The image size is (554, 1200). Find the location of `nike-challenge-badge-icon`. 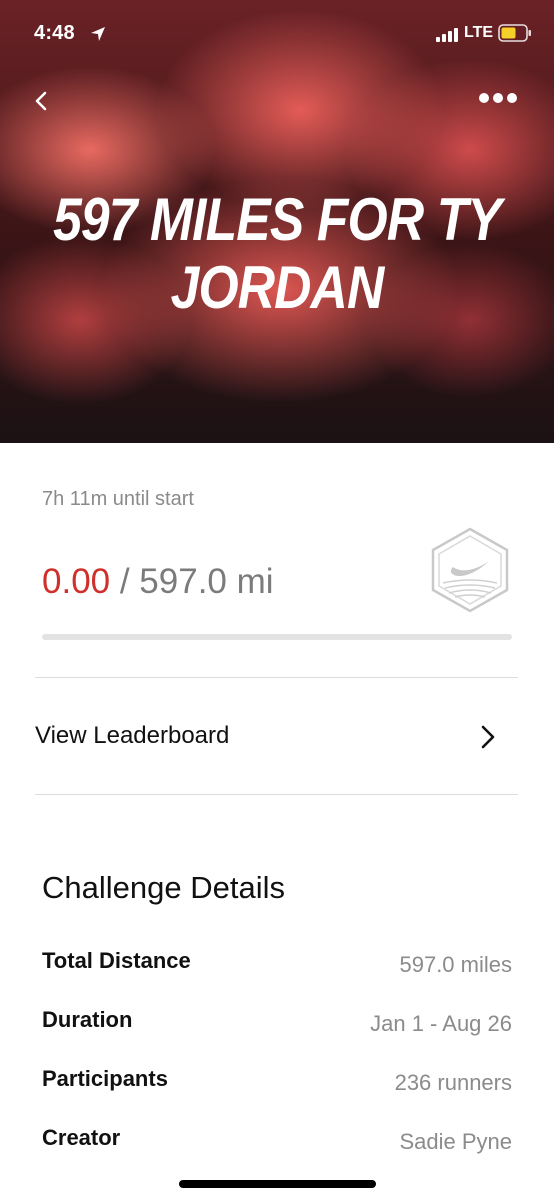

nike-challenge-badge-icon is located at coordinates (470, 570).